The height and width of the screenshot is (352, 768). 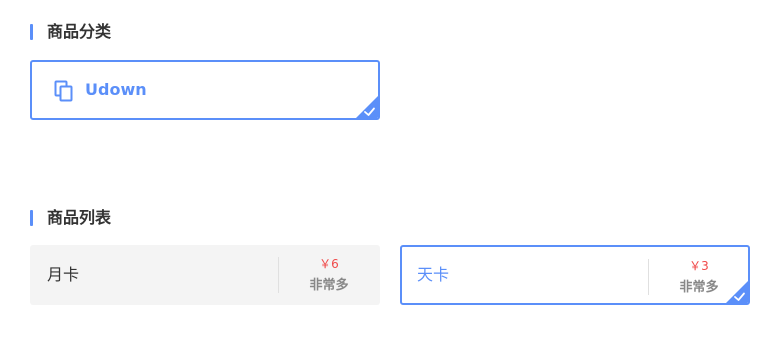 What do you see at coordinates (79, 217) in the screenshot?
I see `product-section-title: 商品列表` at bounding box center [79, 217].